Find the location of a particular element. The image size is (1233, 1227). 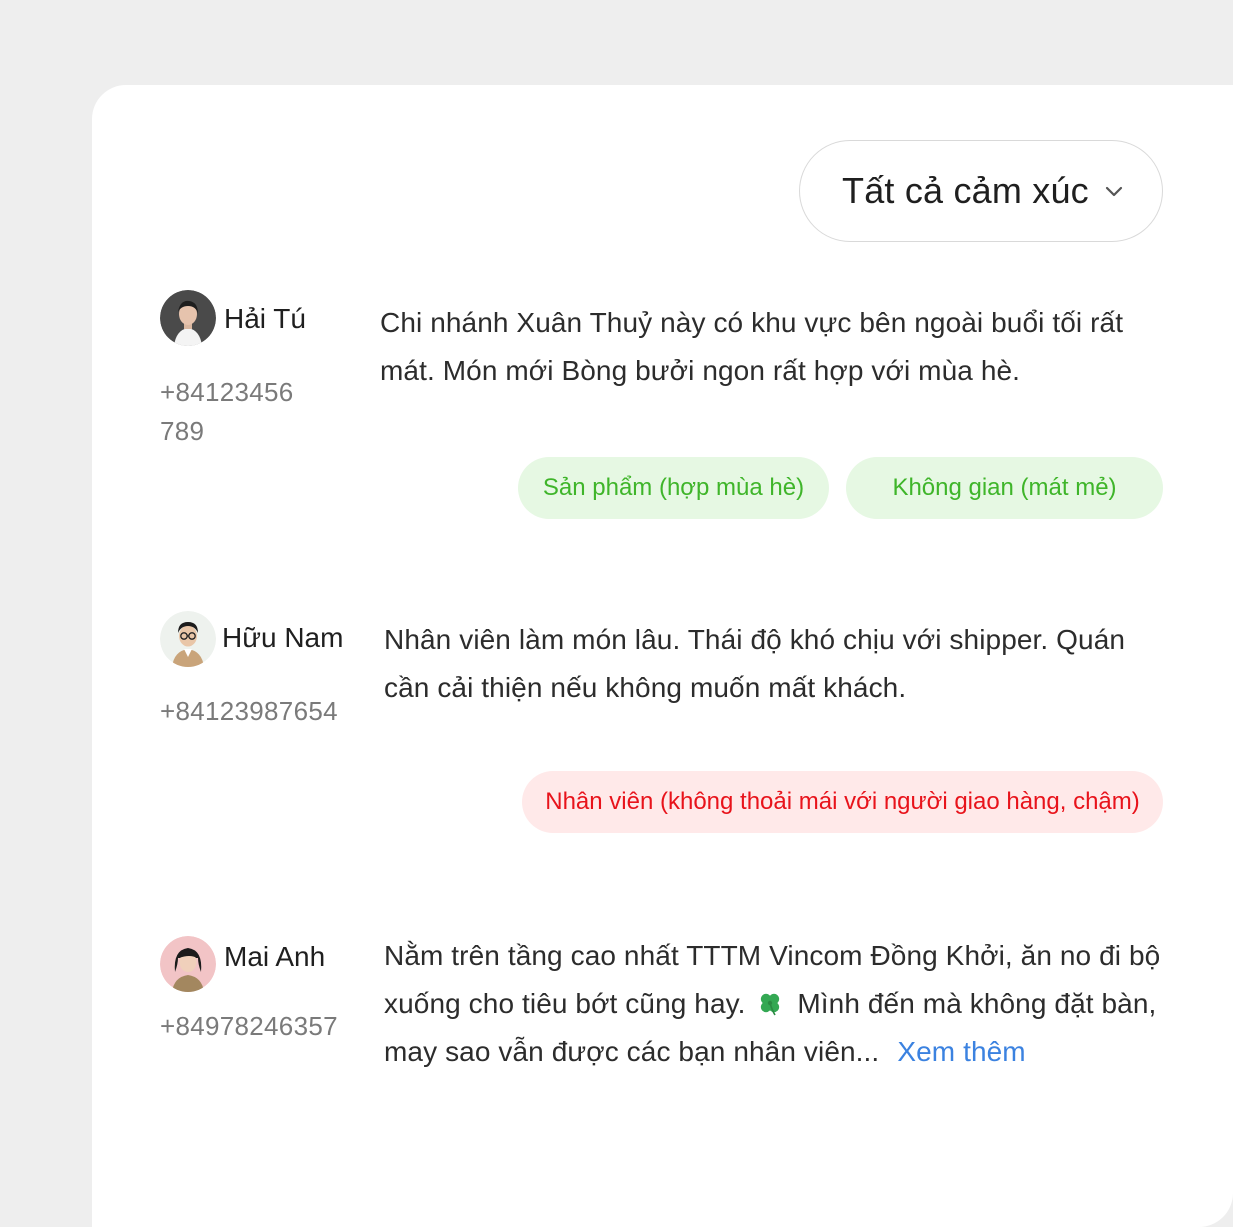

sentiment-tag-positive: Không gian (mát mẻ) is located at coordinates (1004, 488).